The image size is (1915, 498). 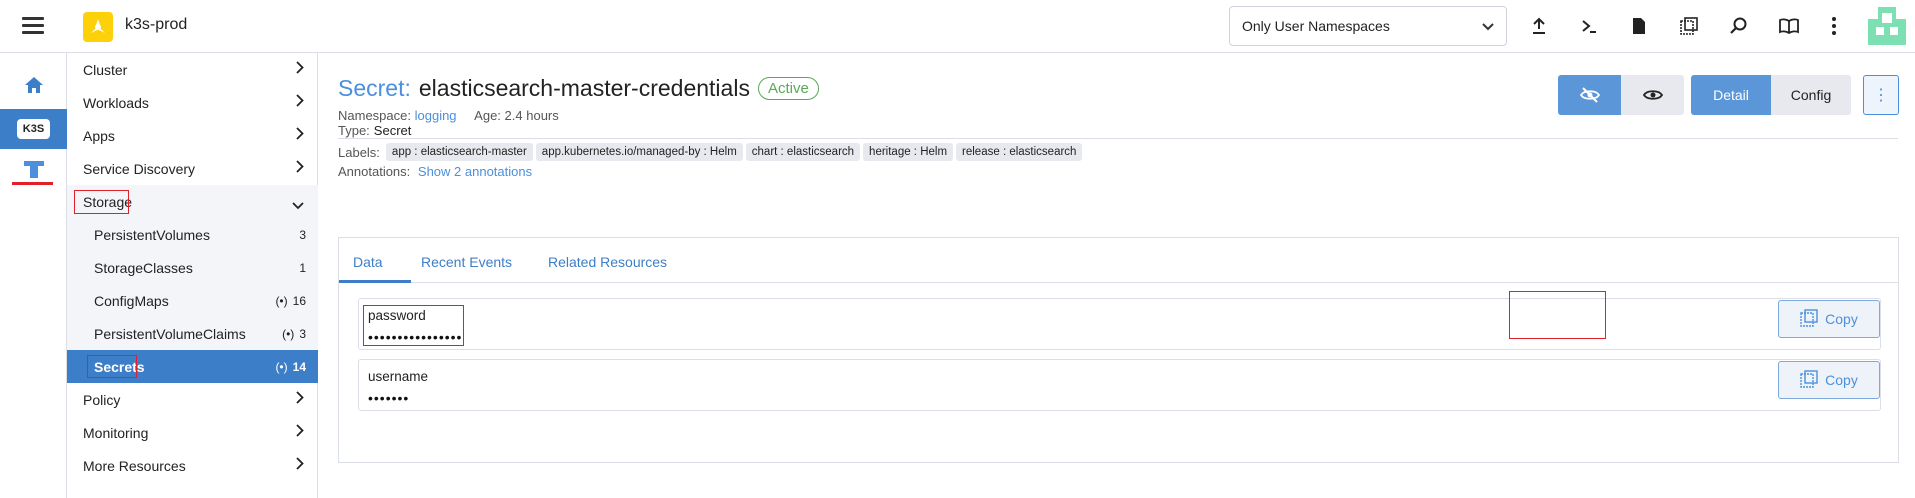 What do you see at coordinates (1118, 260) in the screenshot?
I see `tab-bar: Data Recent Events Related Resources` at bounding box center [1118, 260].